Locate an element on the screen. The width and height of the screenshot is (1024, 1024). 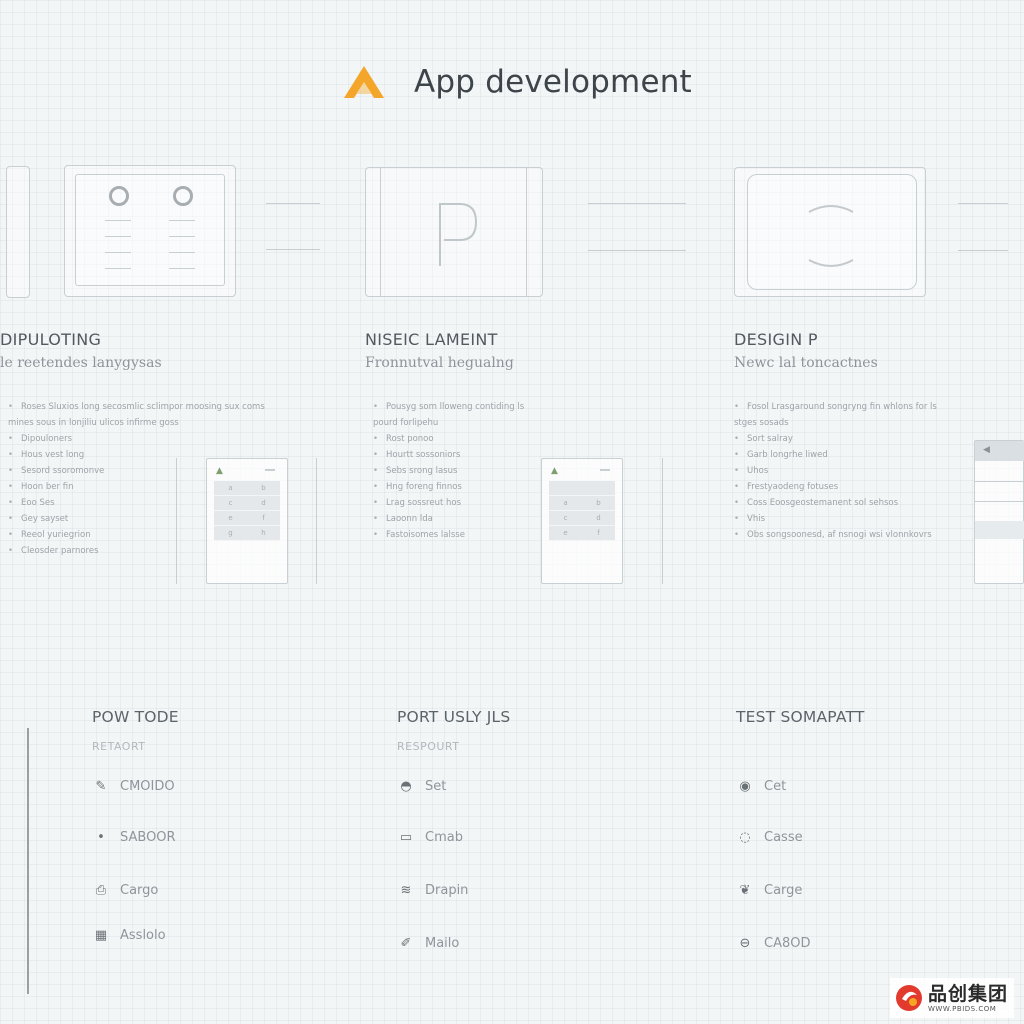
list-item: • SABOOR is located at coordinates (212, 837).